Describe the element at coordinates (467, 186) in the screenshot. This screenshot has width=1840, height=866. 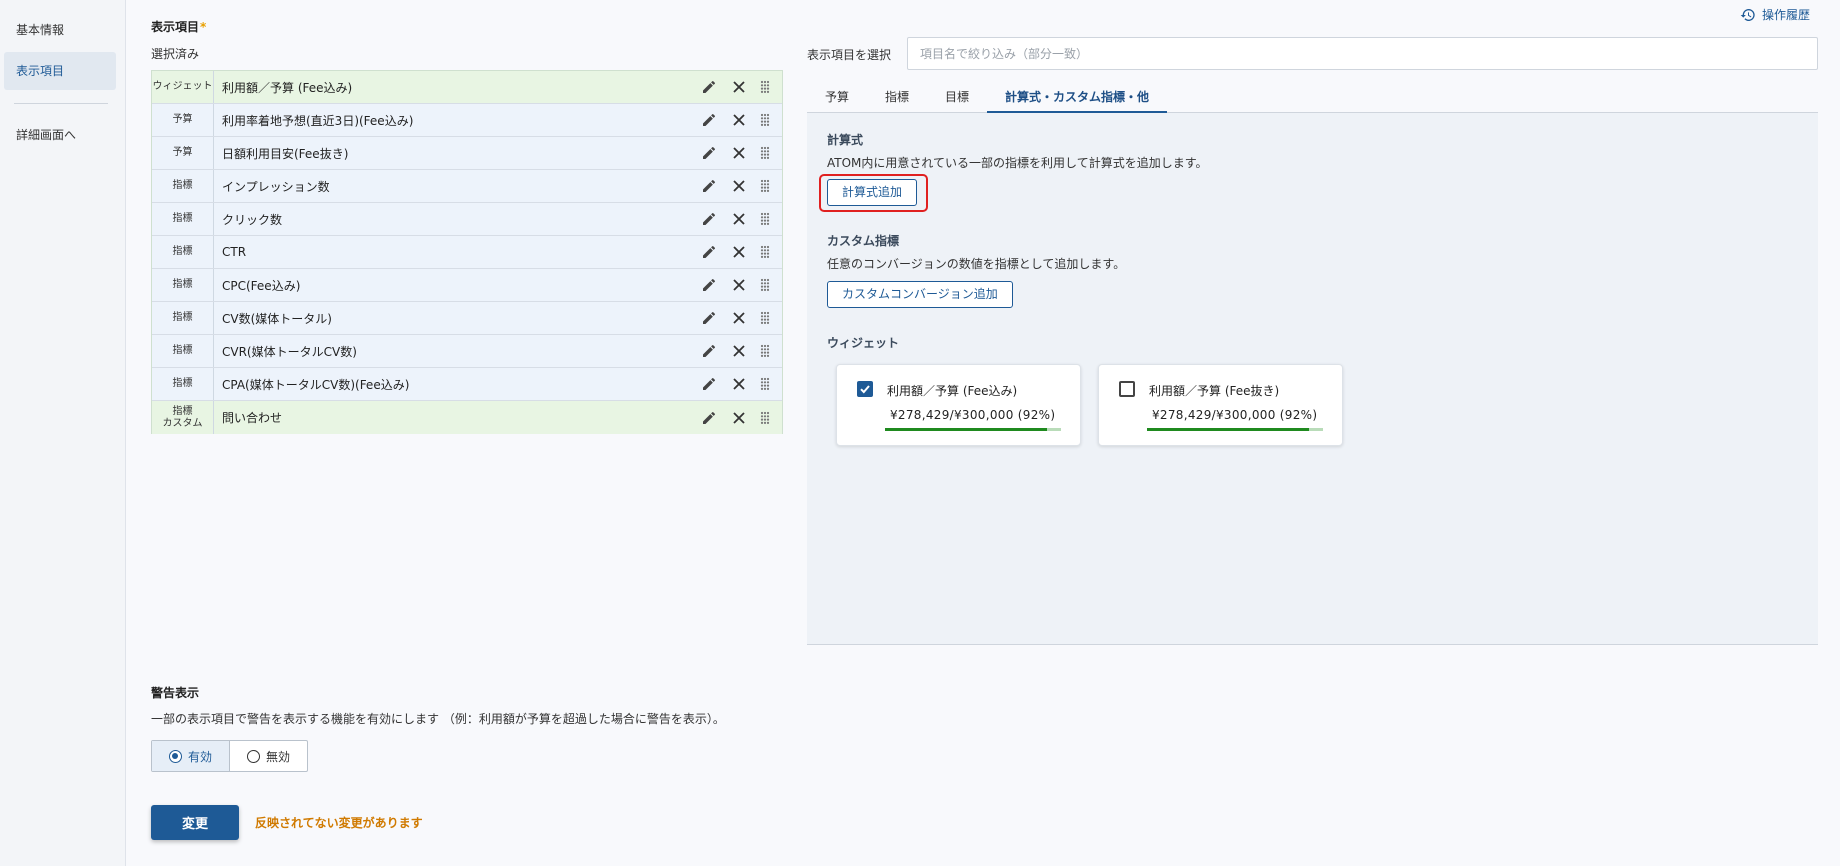
I see `list-item: 指標 インプレッション数` at that location.